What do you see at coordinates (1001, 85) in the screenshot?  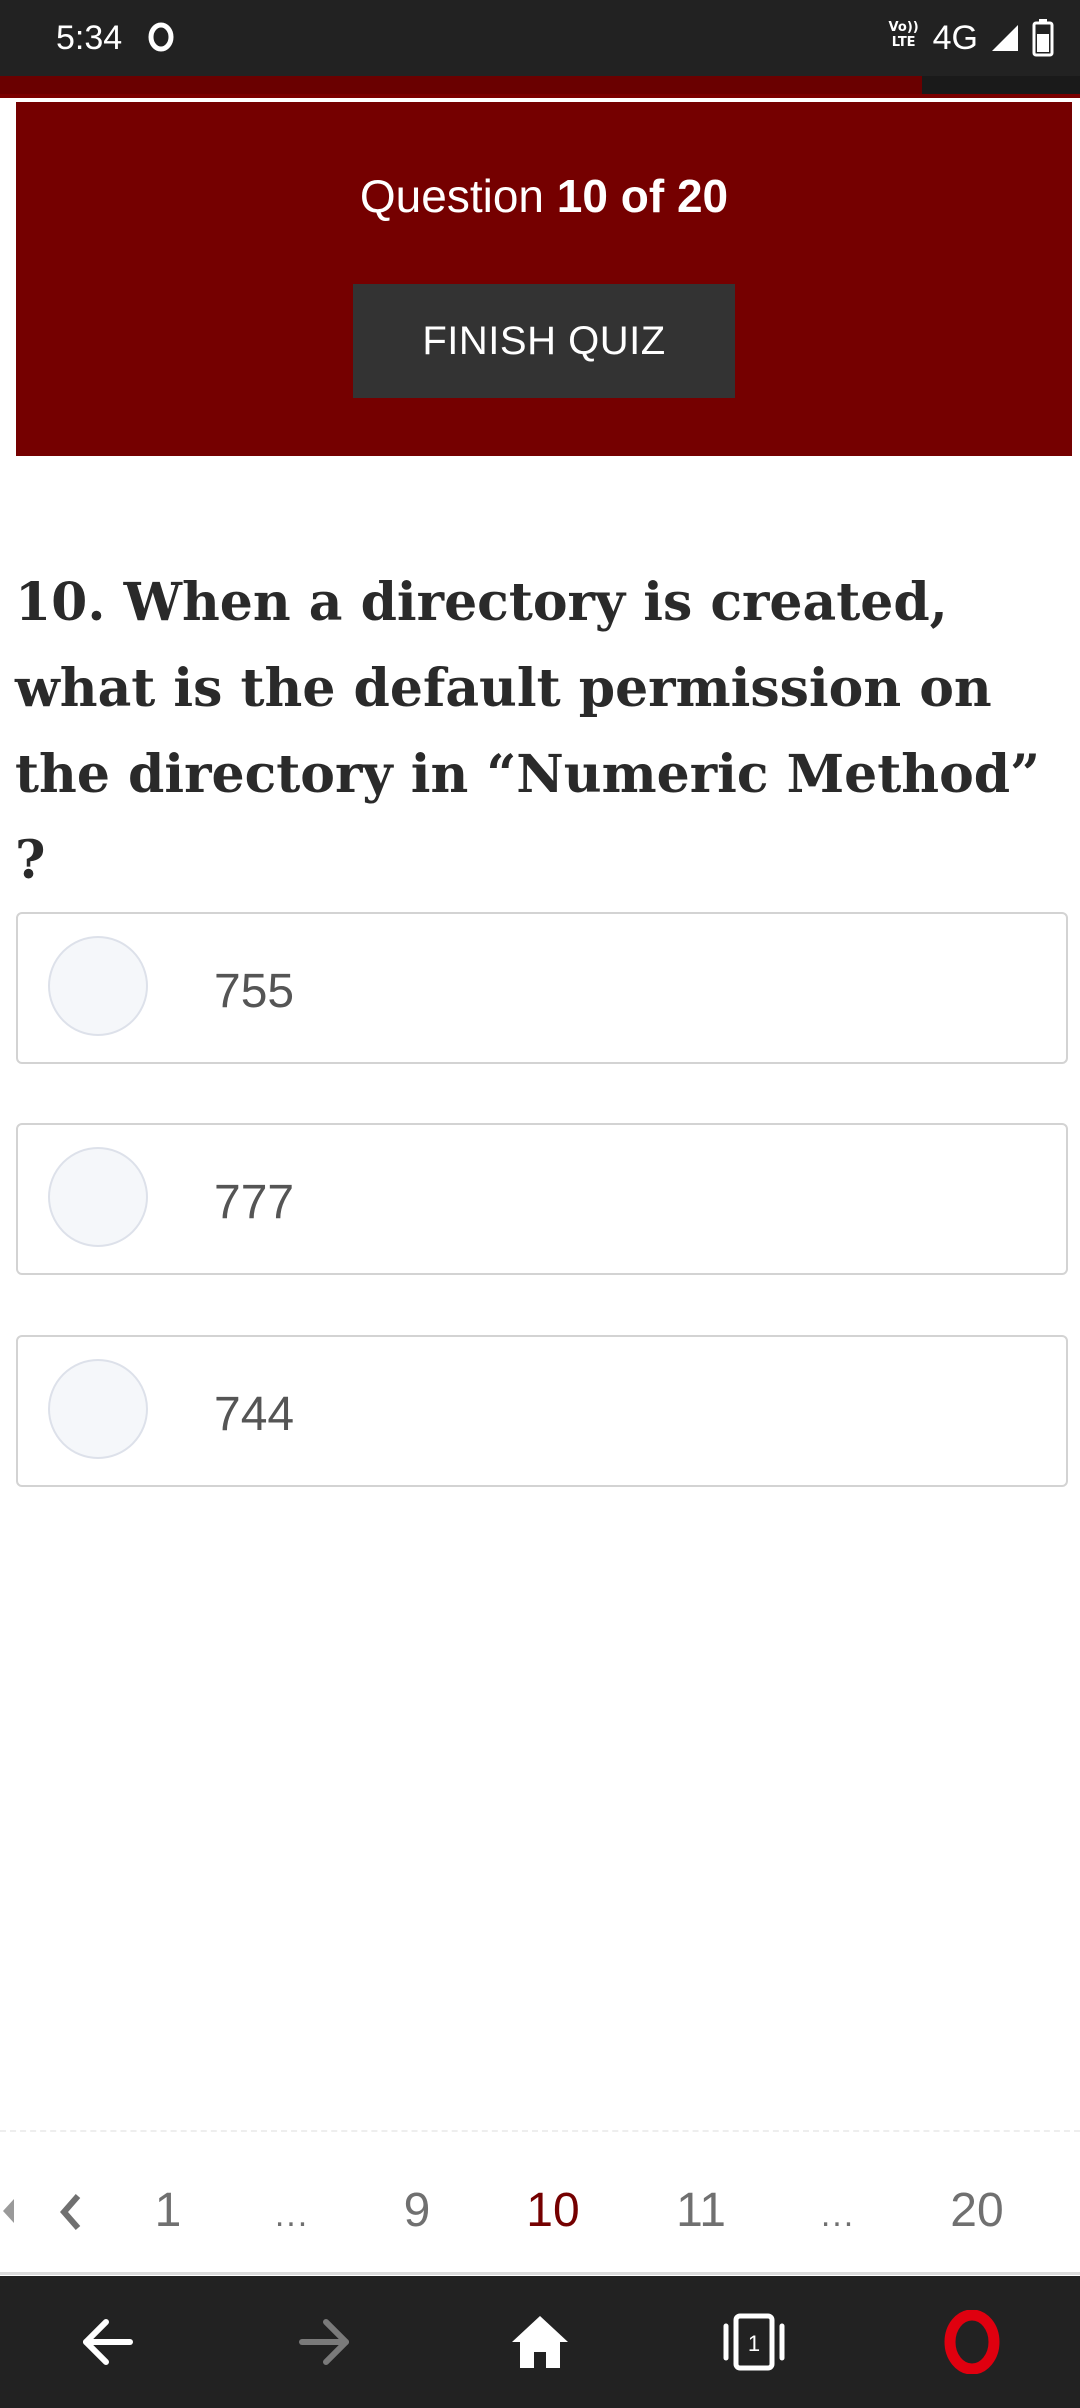 I see `page-top-strip-end` at bounding box center [1001, 85].